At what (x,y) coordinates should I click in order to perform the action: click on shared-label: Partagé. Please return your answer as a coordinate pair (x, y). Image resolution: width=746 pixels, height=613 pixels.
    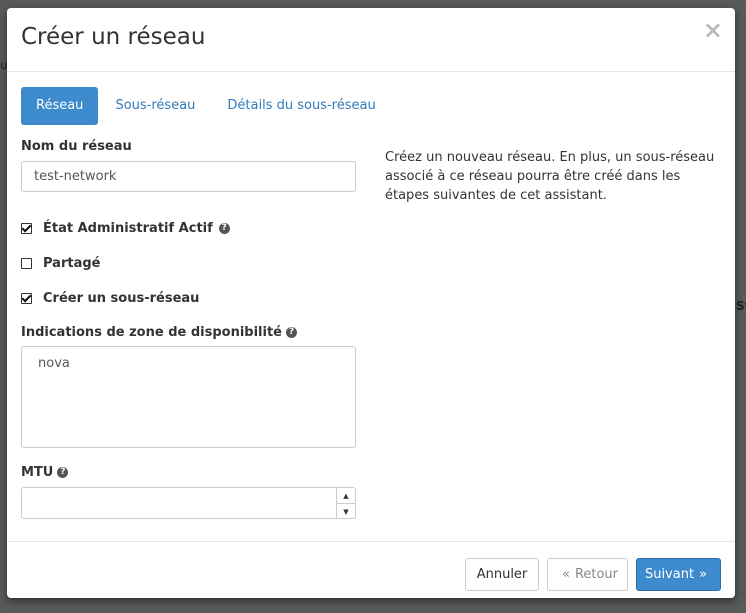
    Looking at the image, I should click on (72, 263).